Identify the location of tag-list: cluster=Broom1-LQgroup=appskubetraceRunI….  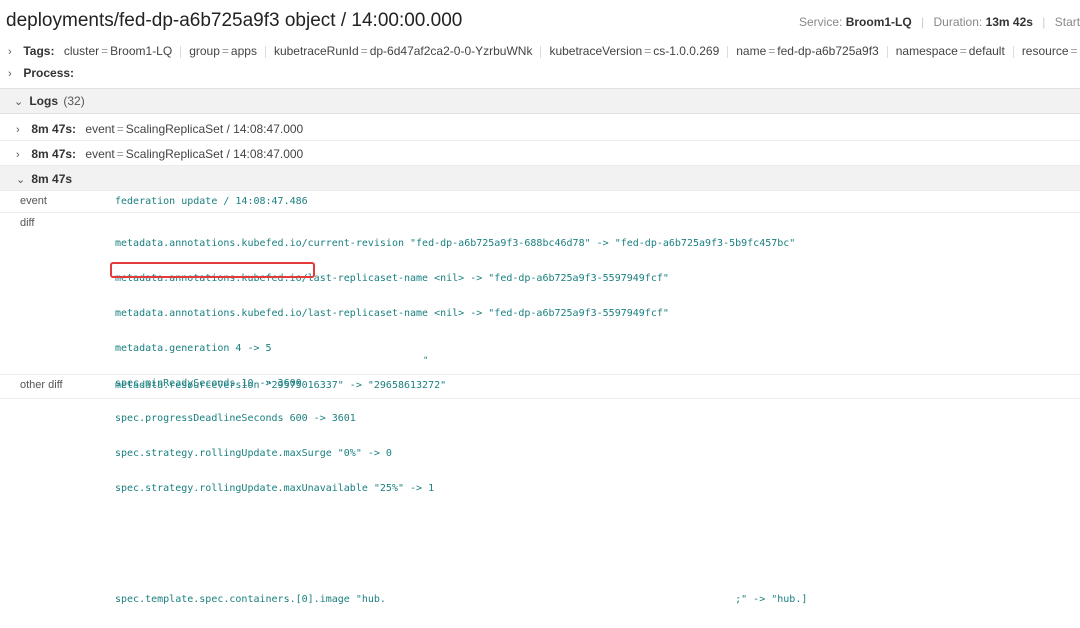
(572, 51).